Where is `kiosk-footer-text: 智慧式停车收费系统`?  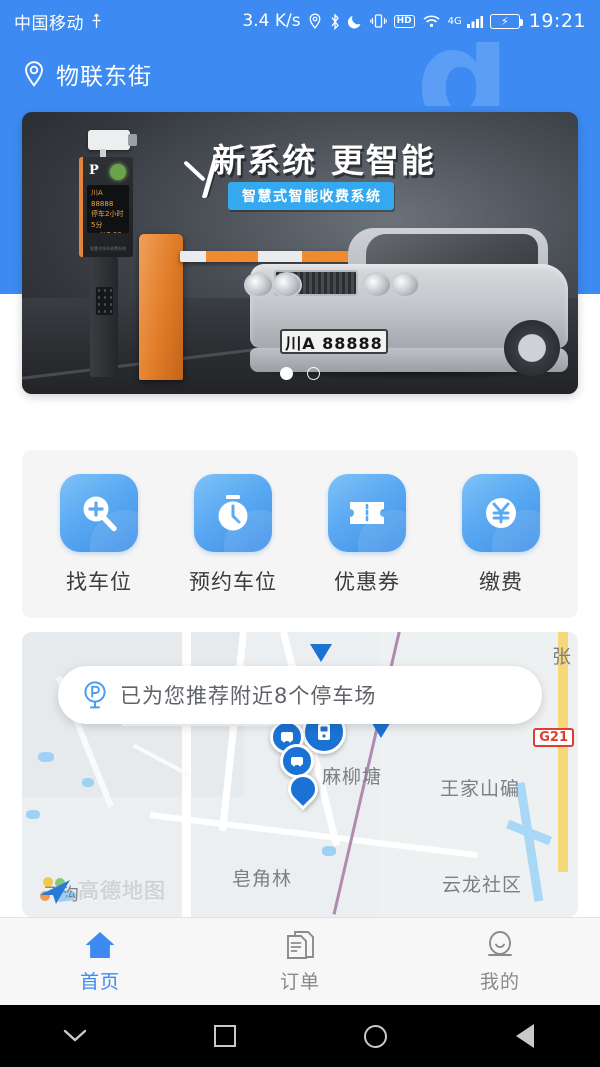 kiosk-footer-text: 智慧式停车收费系统 is located at coordinates (108, 248).